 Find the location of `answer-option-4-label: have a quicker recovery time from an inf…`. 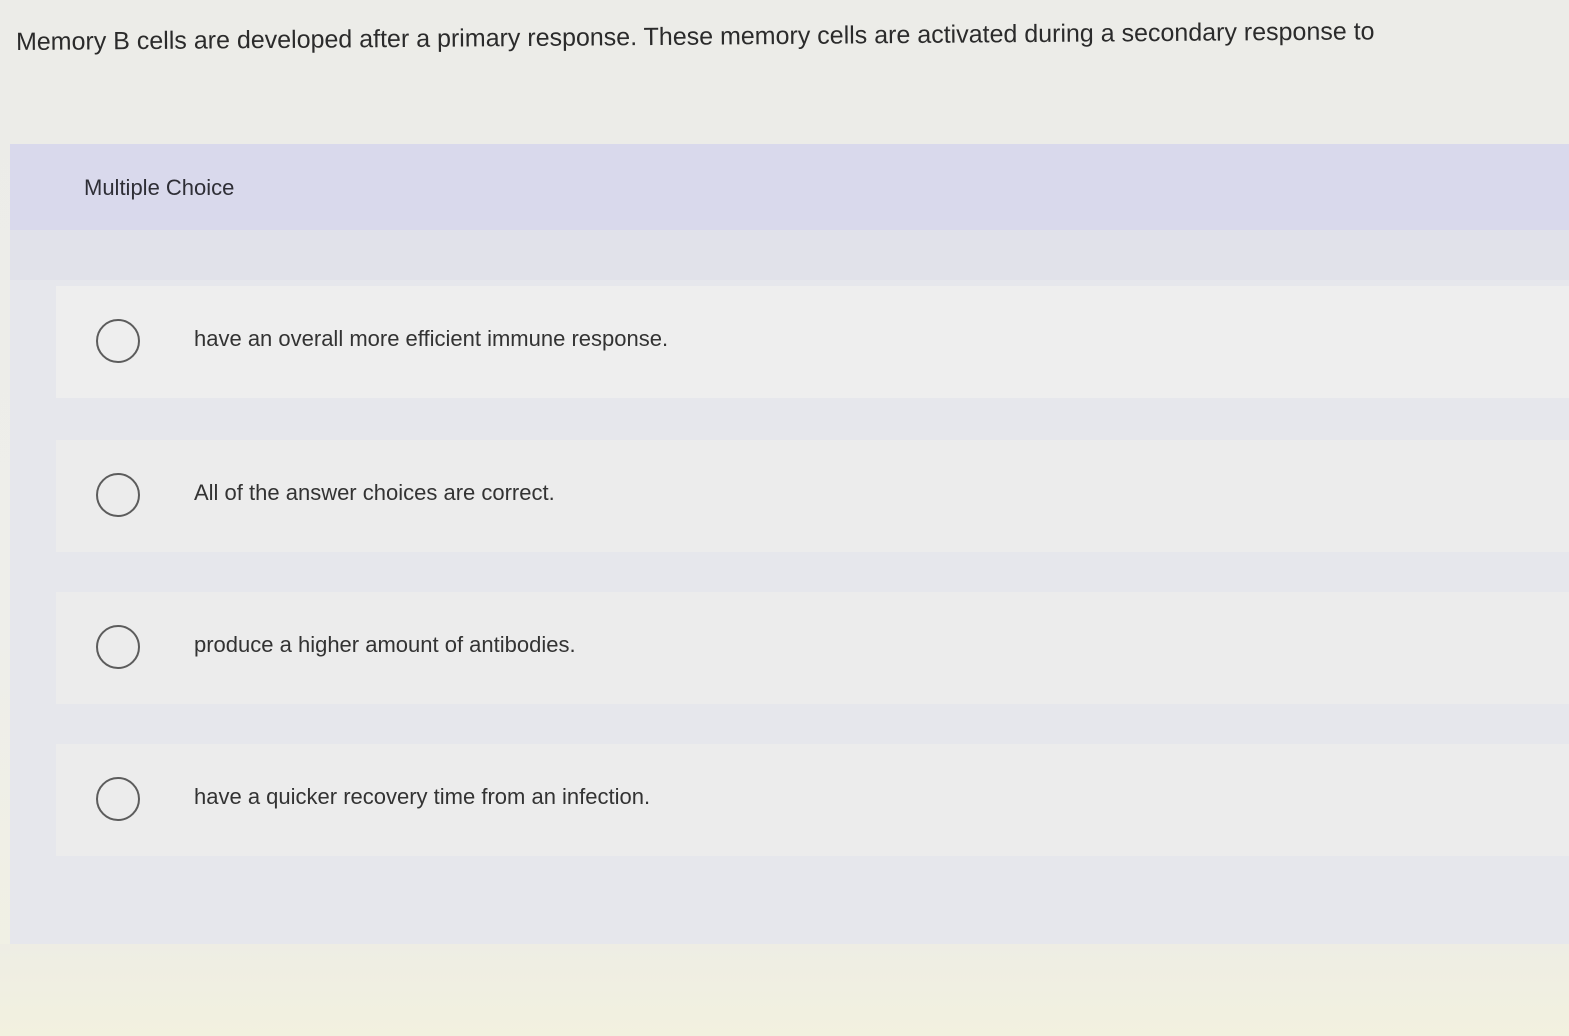

answer-option-4-label: have a quicker recovery time from an inf… is located at coordinates (422, 796).